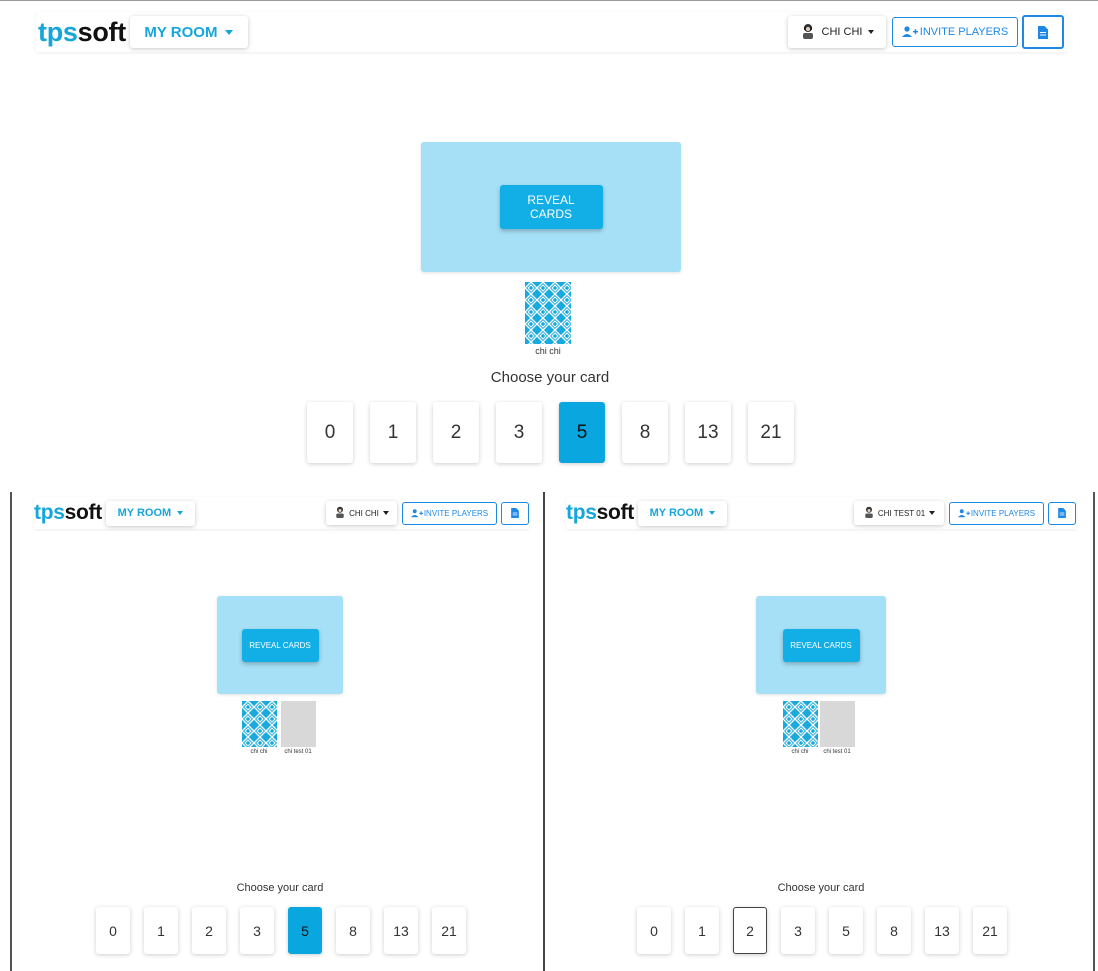  What do you see at coordinates (549, 0) in the screenshot?
I see `window-top-edge` at bounding box center [549, 0].